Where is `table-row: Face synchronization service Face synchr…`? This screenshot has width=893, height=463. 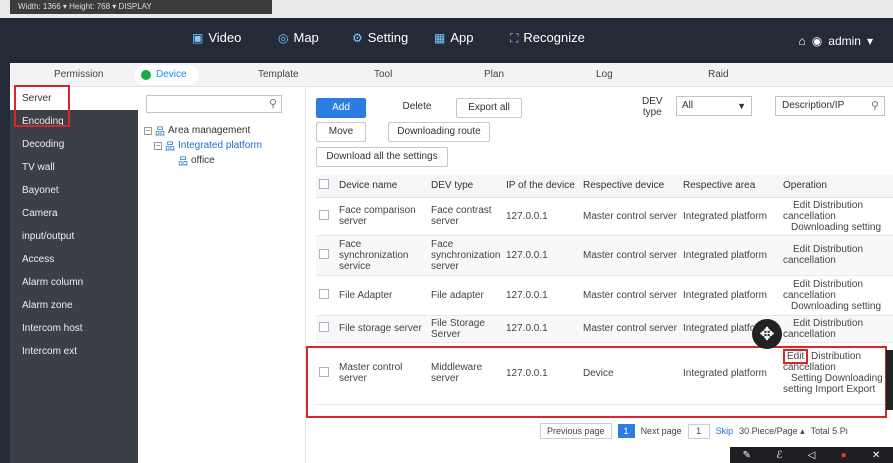
table-row: Face synchronization service Face synchr… is located at coordinates (604, 255).